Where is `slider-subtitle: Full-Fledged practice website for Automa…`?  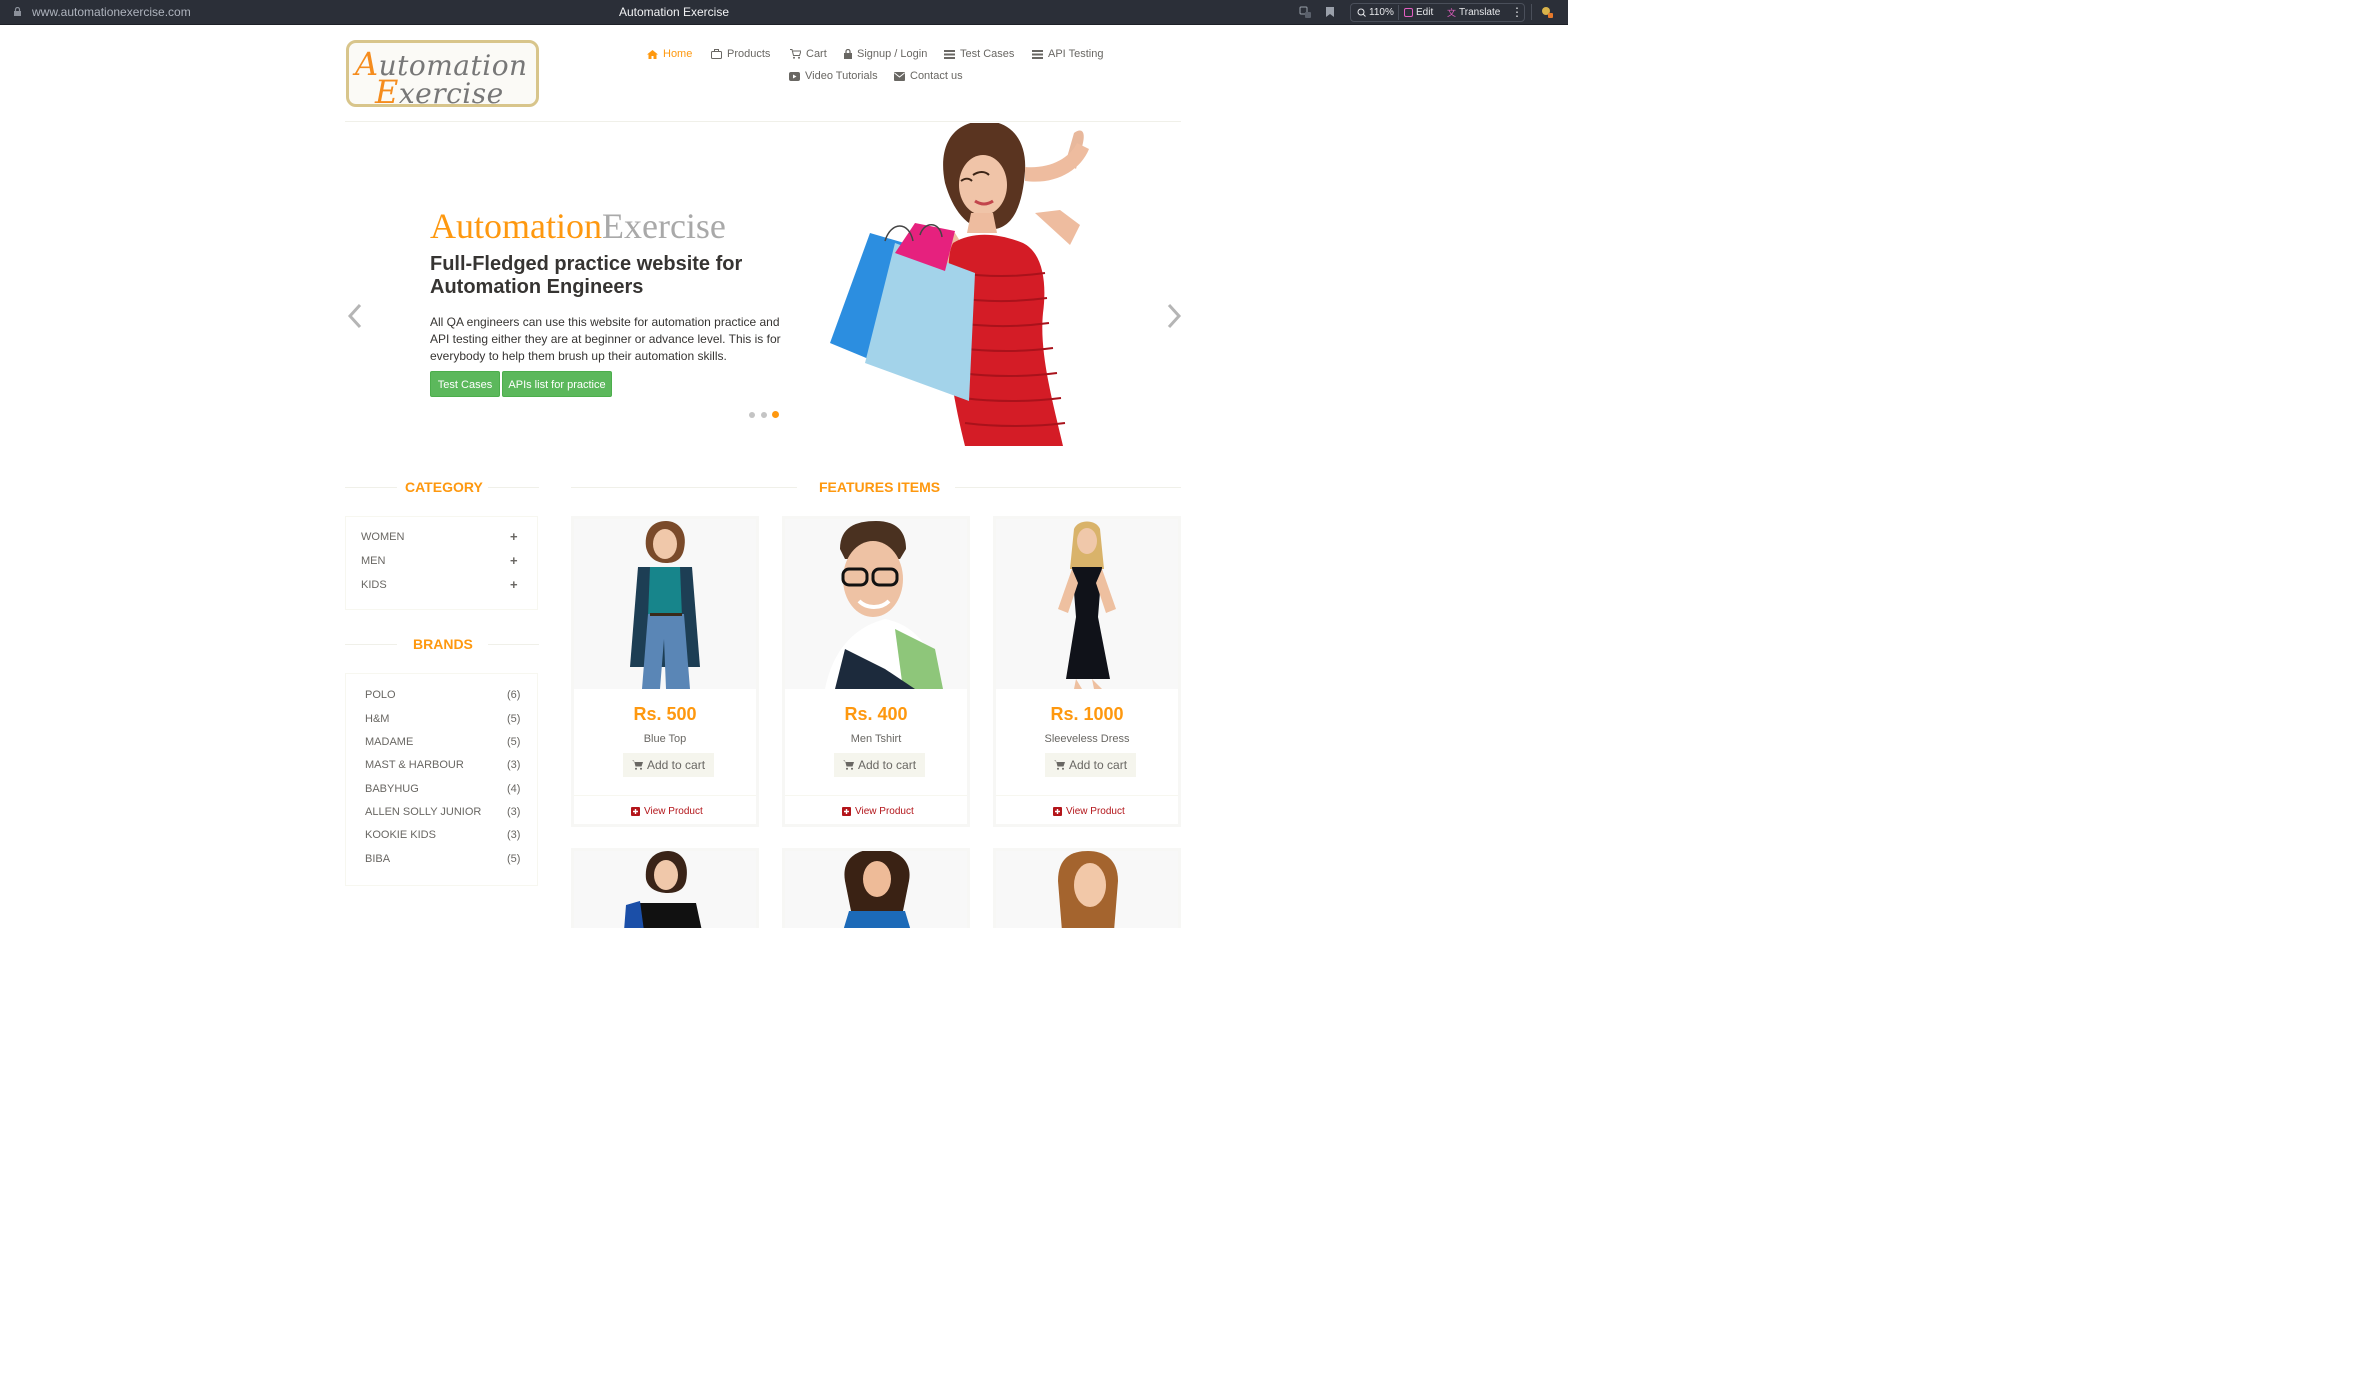
slider-subtitle: Full-Fledged practice website for Automa… is located at coordinates (586, 275).